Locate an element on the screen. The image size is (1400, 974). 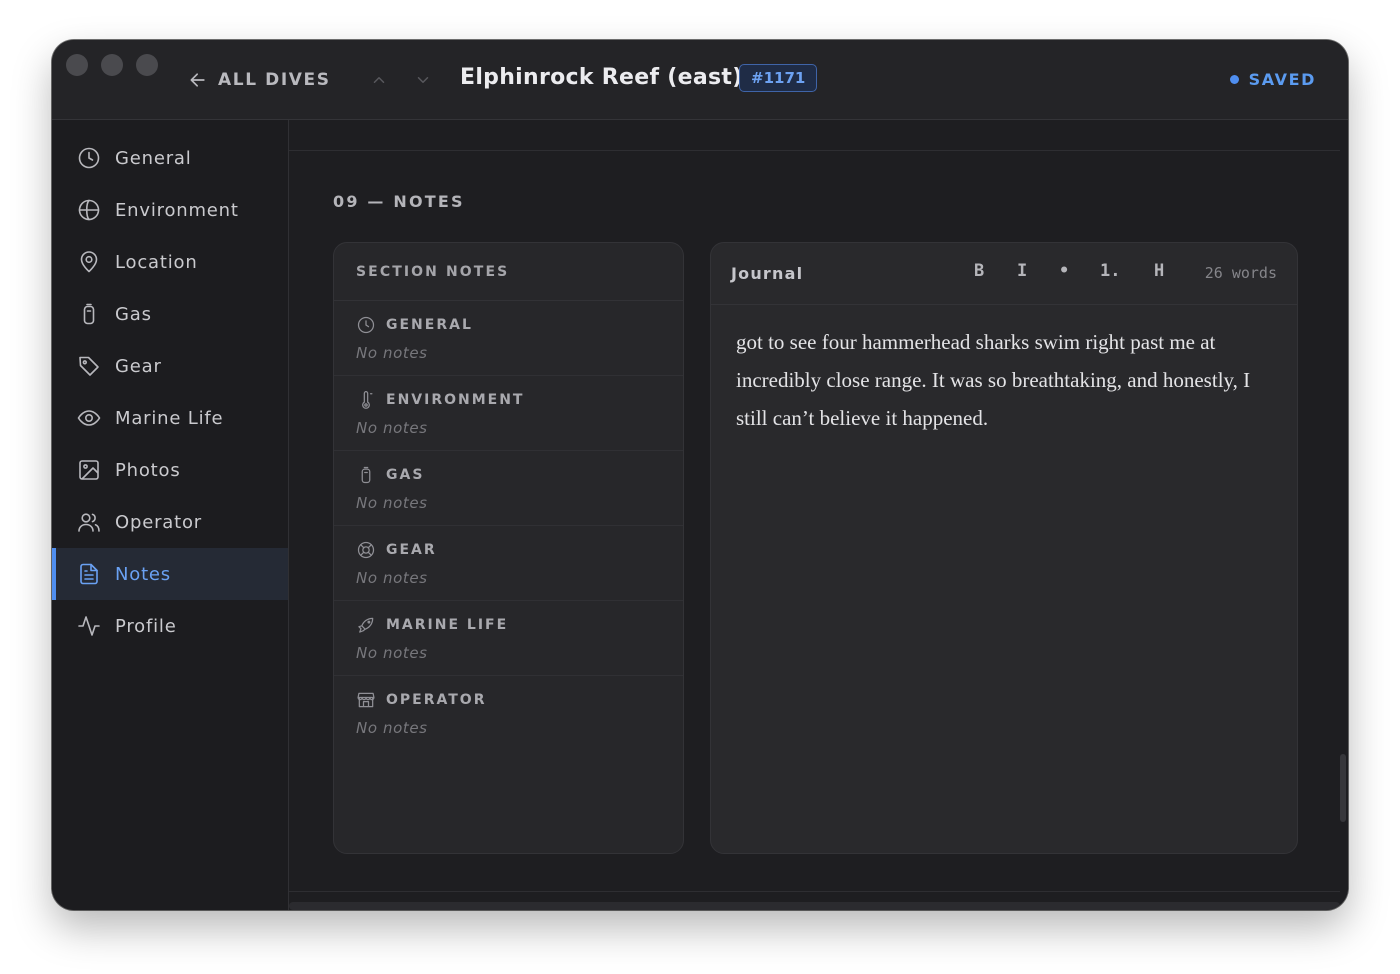
back-label: ALL DIVES is located at coordinates (274, 80).